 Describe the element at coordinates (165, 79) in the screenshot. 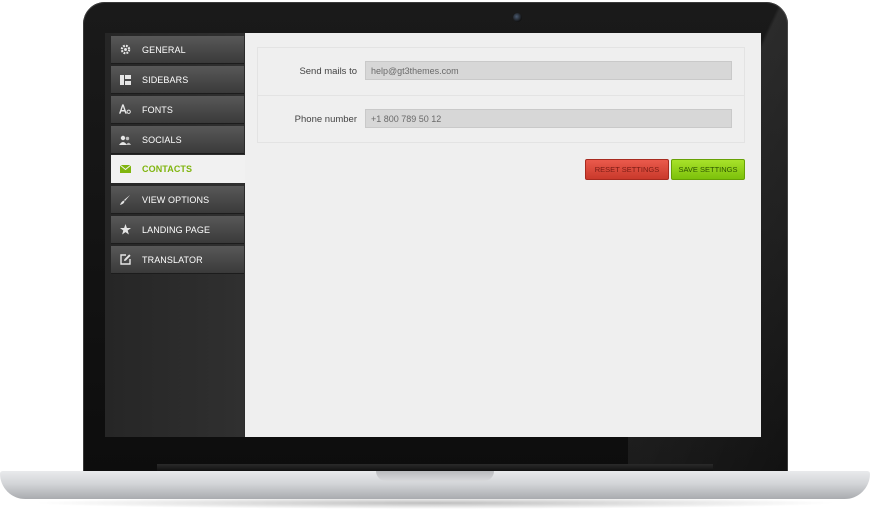

I see `sidebar-item-label: SIDEBARS` at that location.